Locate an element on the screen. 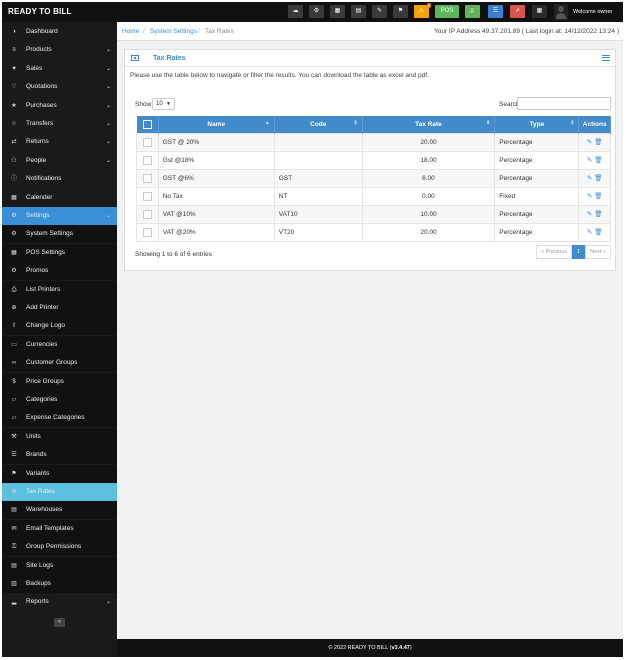  search-input is located at coordinates (564, 103).